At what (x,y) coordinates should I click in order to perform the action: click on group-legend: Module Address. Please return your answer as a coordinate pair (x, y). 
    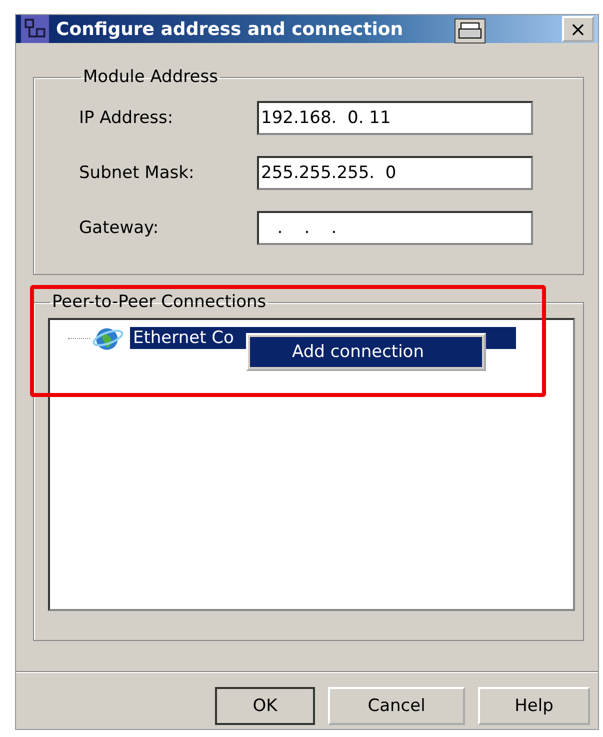
    Looking at the image, I should click on (150, 77).